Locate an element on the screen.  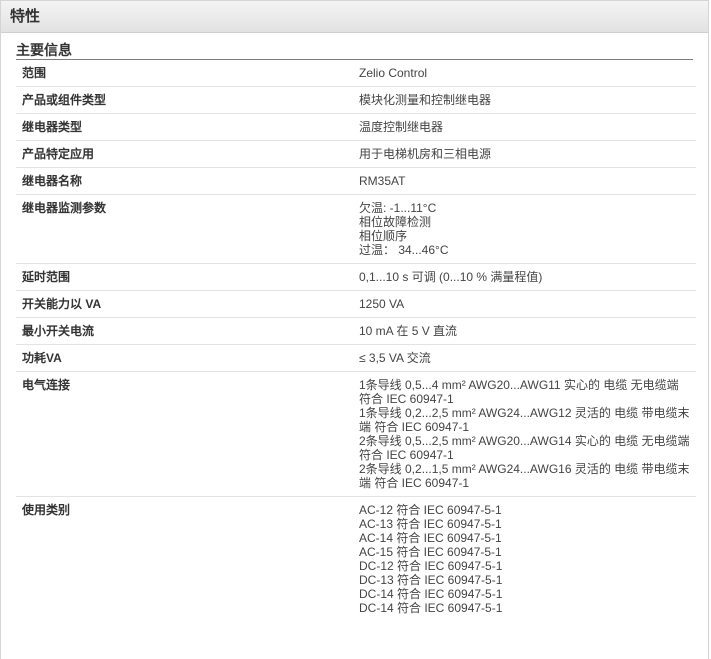
spec-value-line: 0,1...10 s 可调 (0...10 % 满量程值) is located at coordinates (451, 277).